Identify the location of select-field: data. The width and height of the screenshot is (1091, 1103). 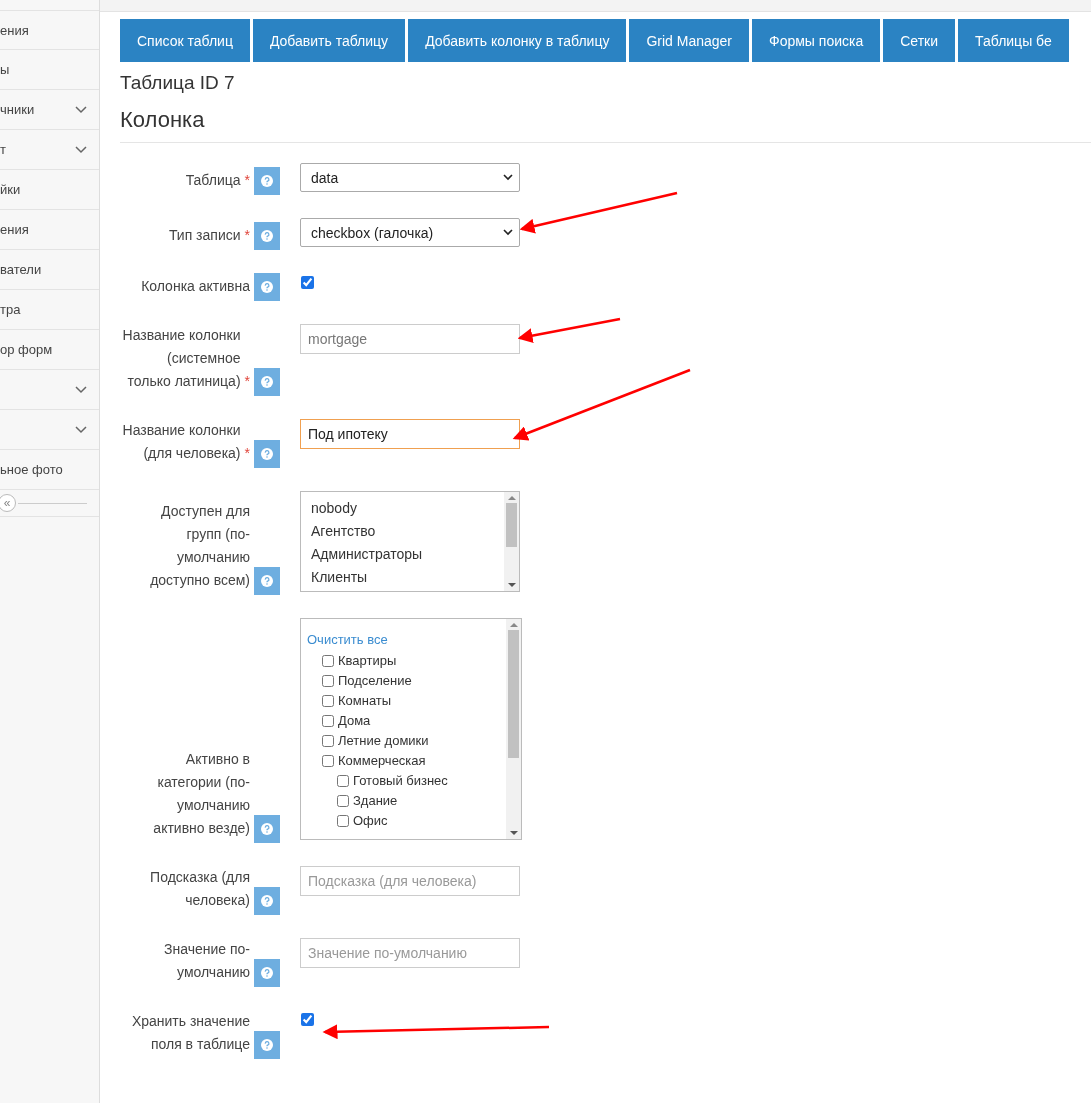
(410, 177).